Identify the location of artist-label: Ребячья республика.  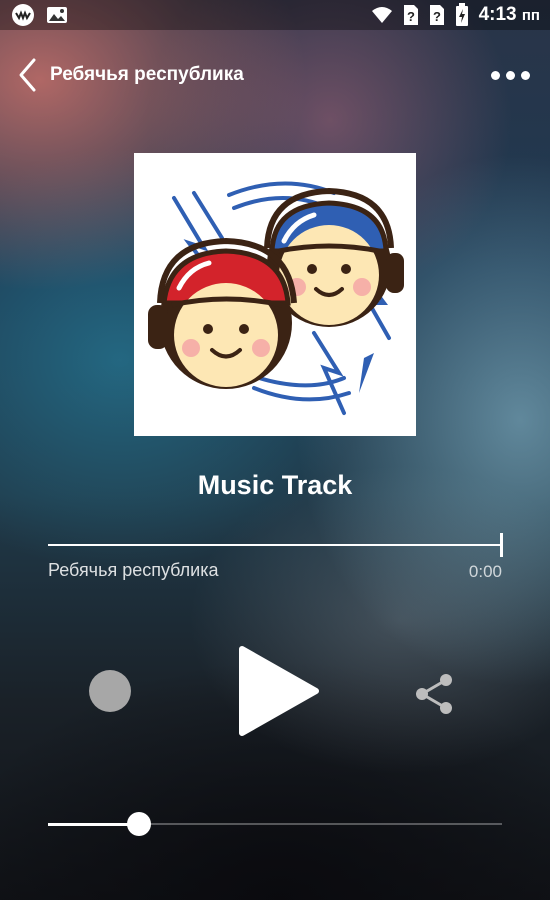
(133, 570).